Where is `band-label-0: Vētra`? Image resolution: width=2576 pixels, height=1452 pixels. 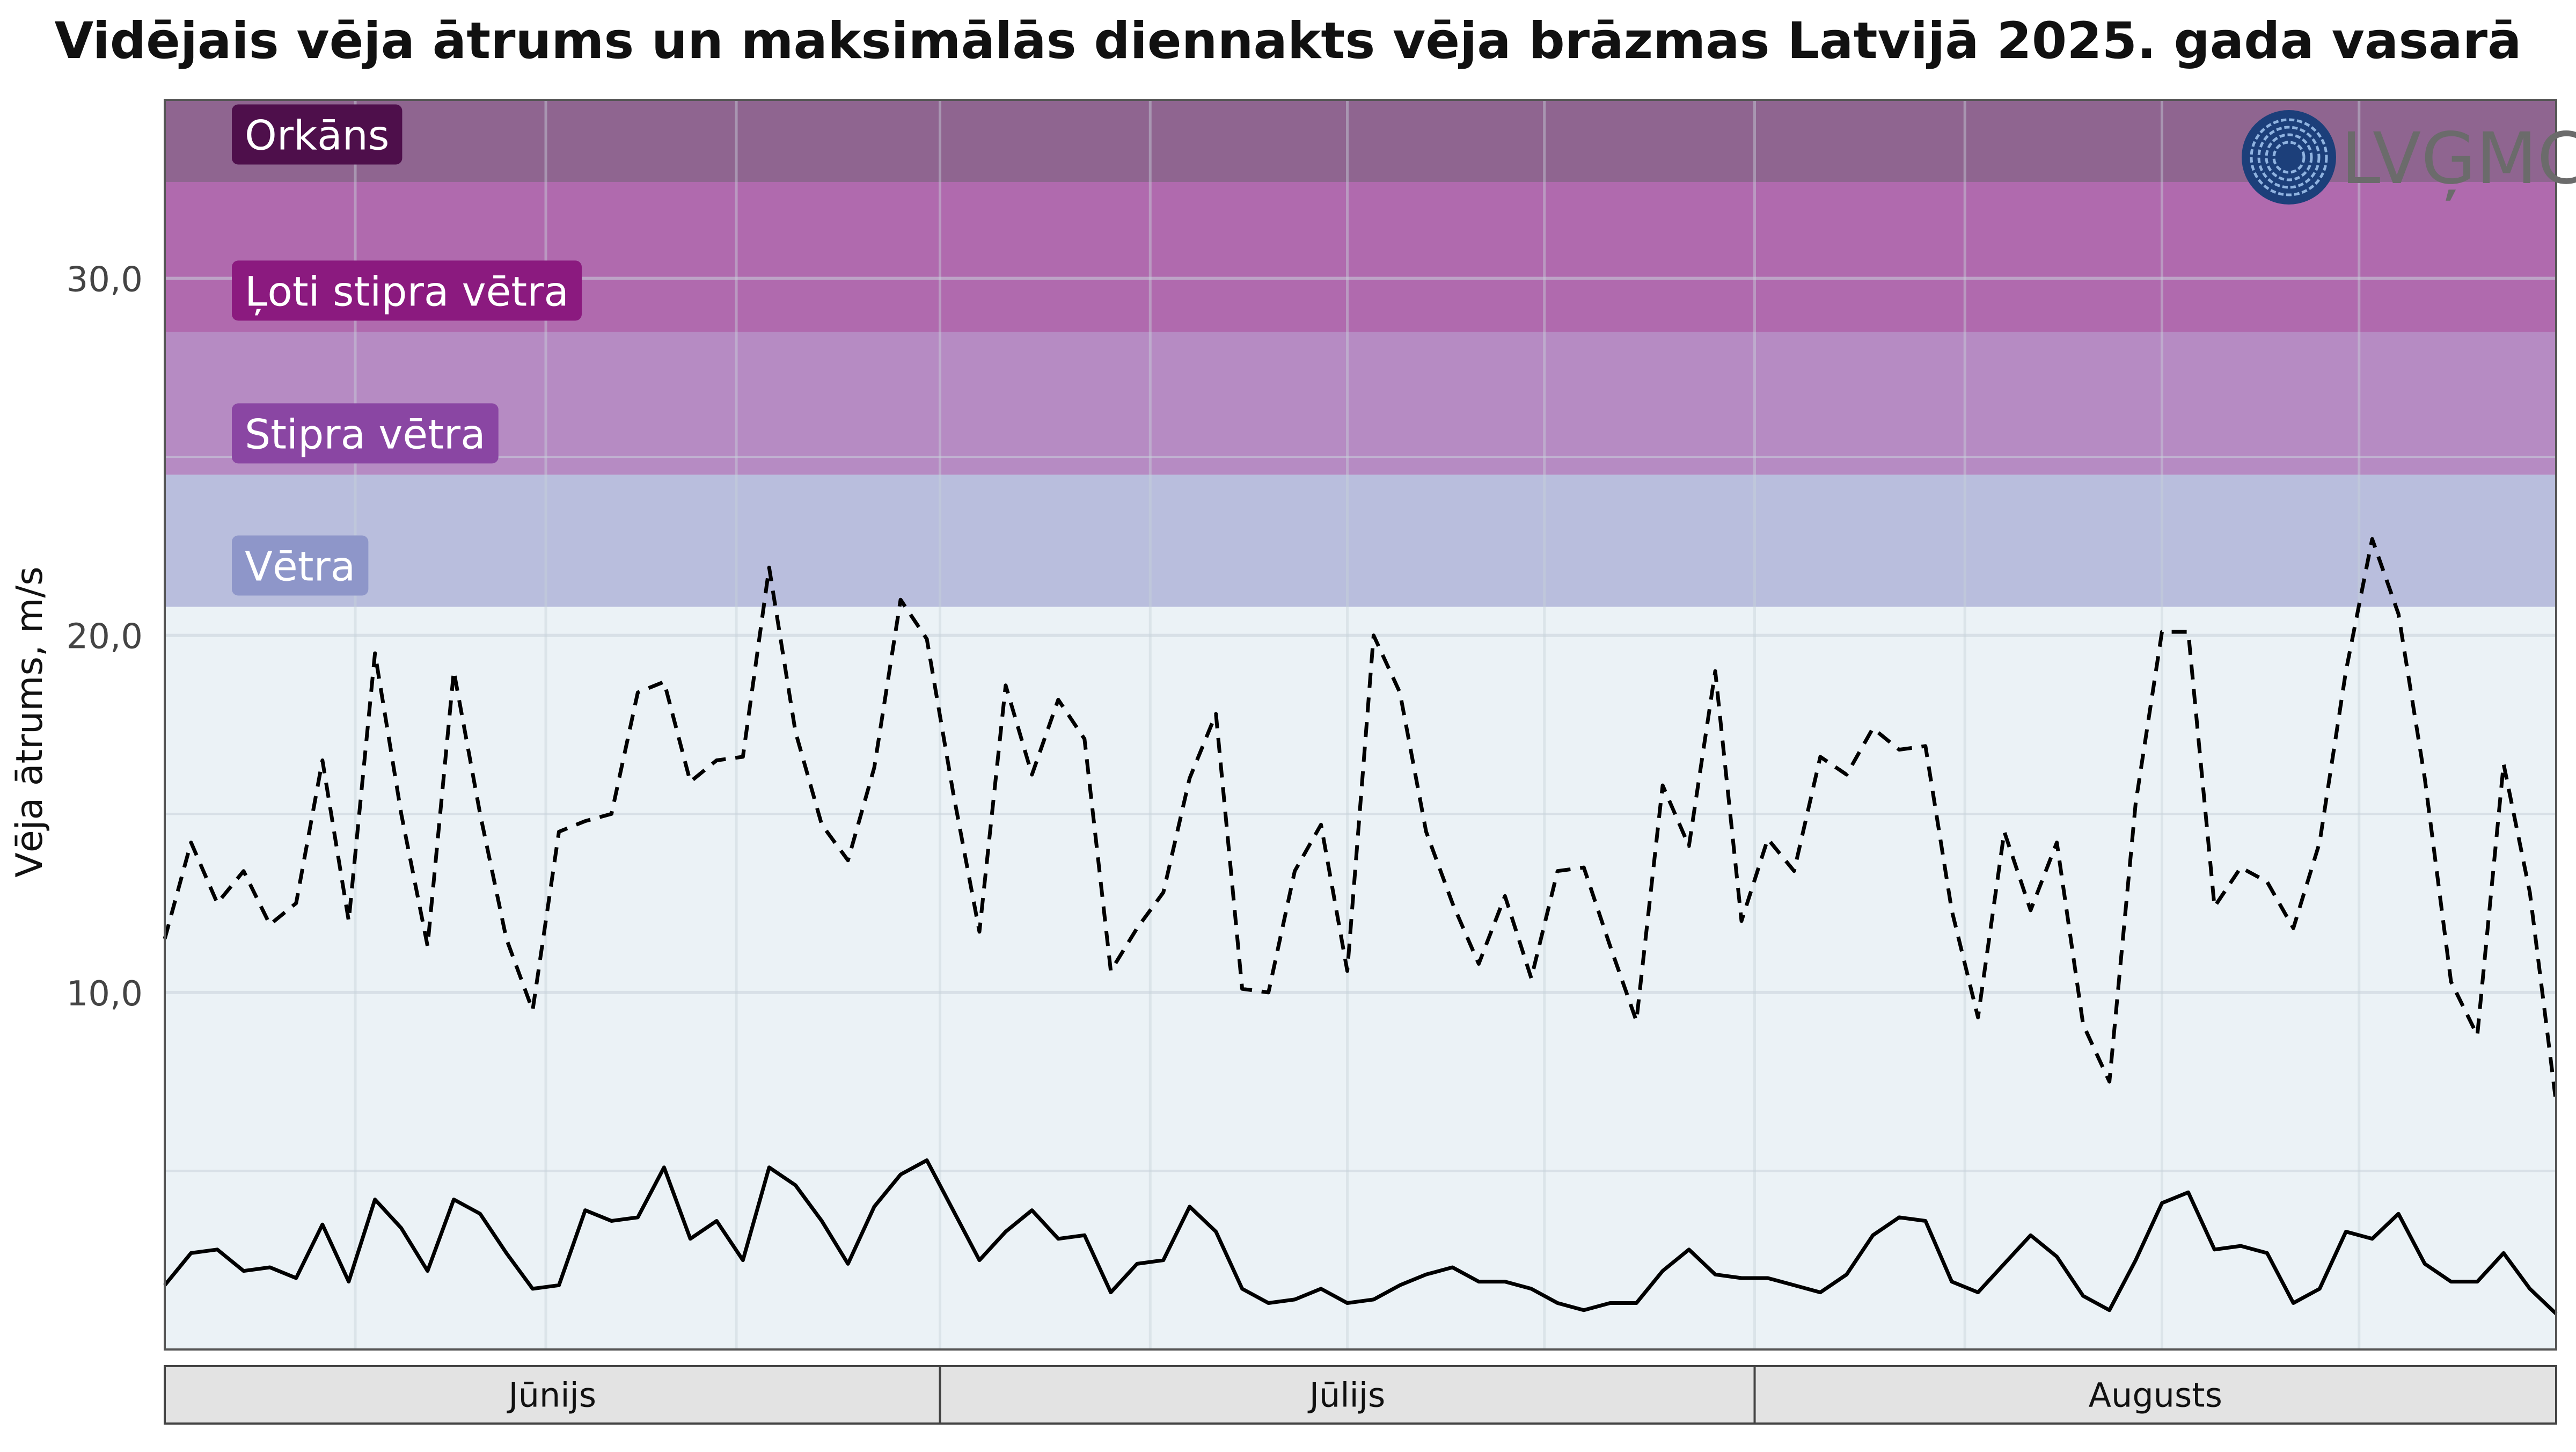
band-label-0: Vētra is located at coordinates (300, 566).